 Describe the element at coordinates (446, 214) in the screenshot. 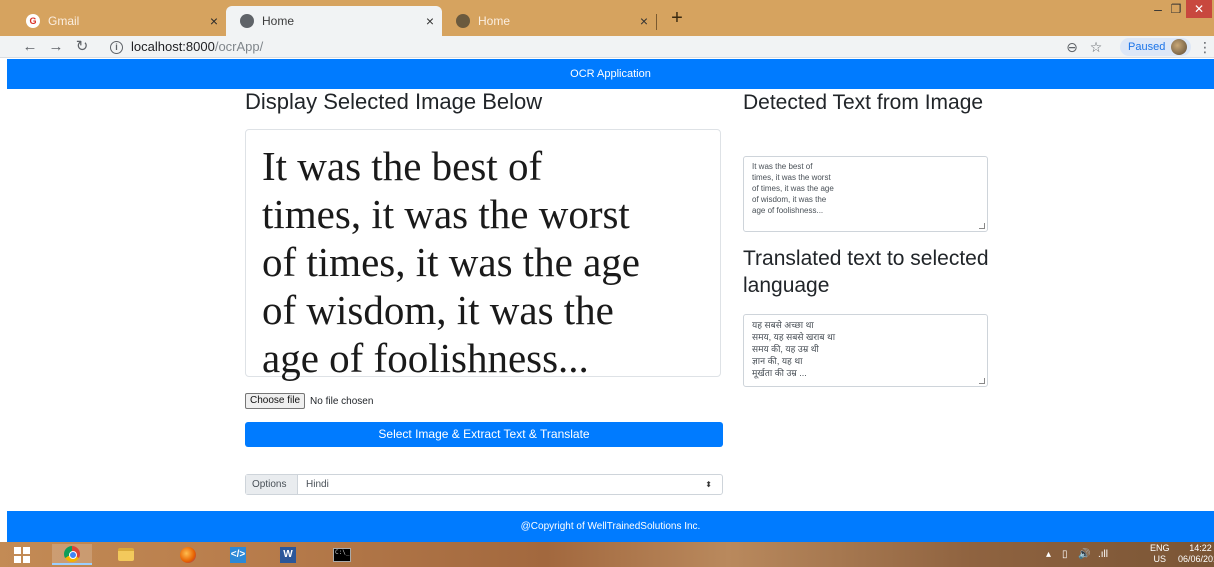

I see `image-line: times, it was the worst` at that location.